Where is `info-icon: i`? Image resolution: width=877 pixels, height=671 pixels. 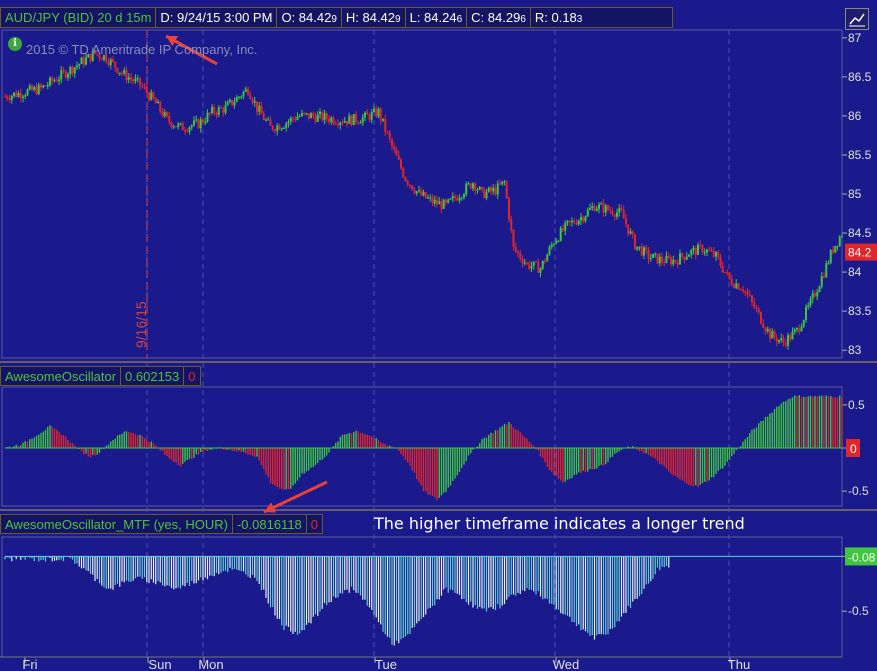
info-icon: i is located at coordinates (15, 44).